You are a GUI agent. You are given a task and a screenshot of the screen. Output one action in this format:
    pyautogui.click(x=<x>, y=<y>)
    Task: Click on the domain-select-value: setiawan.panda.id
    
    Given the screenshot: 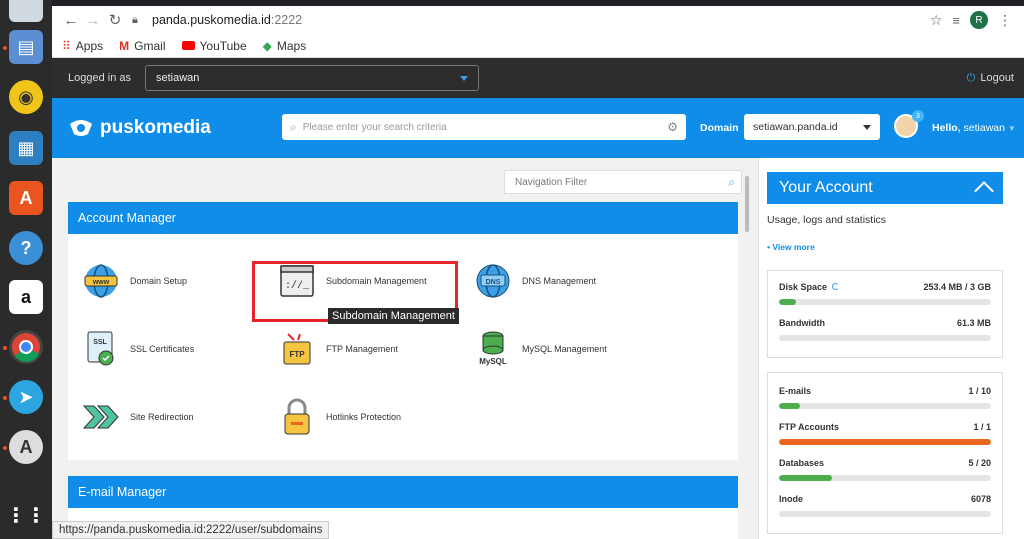 What is the action you would take?
    pyautogui.click(x=795, y=127)
    